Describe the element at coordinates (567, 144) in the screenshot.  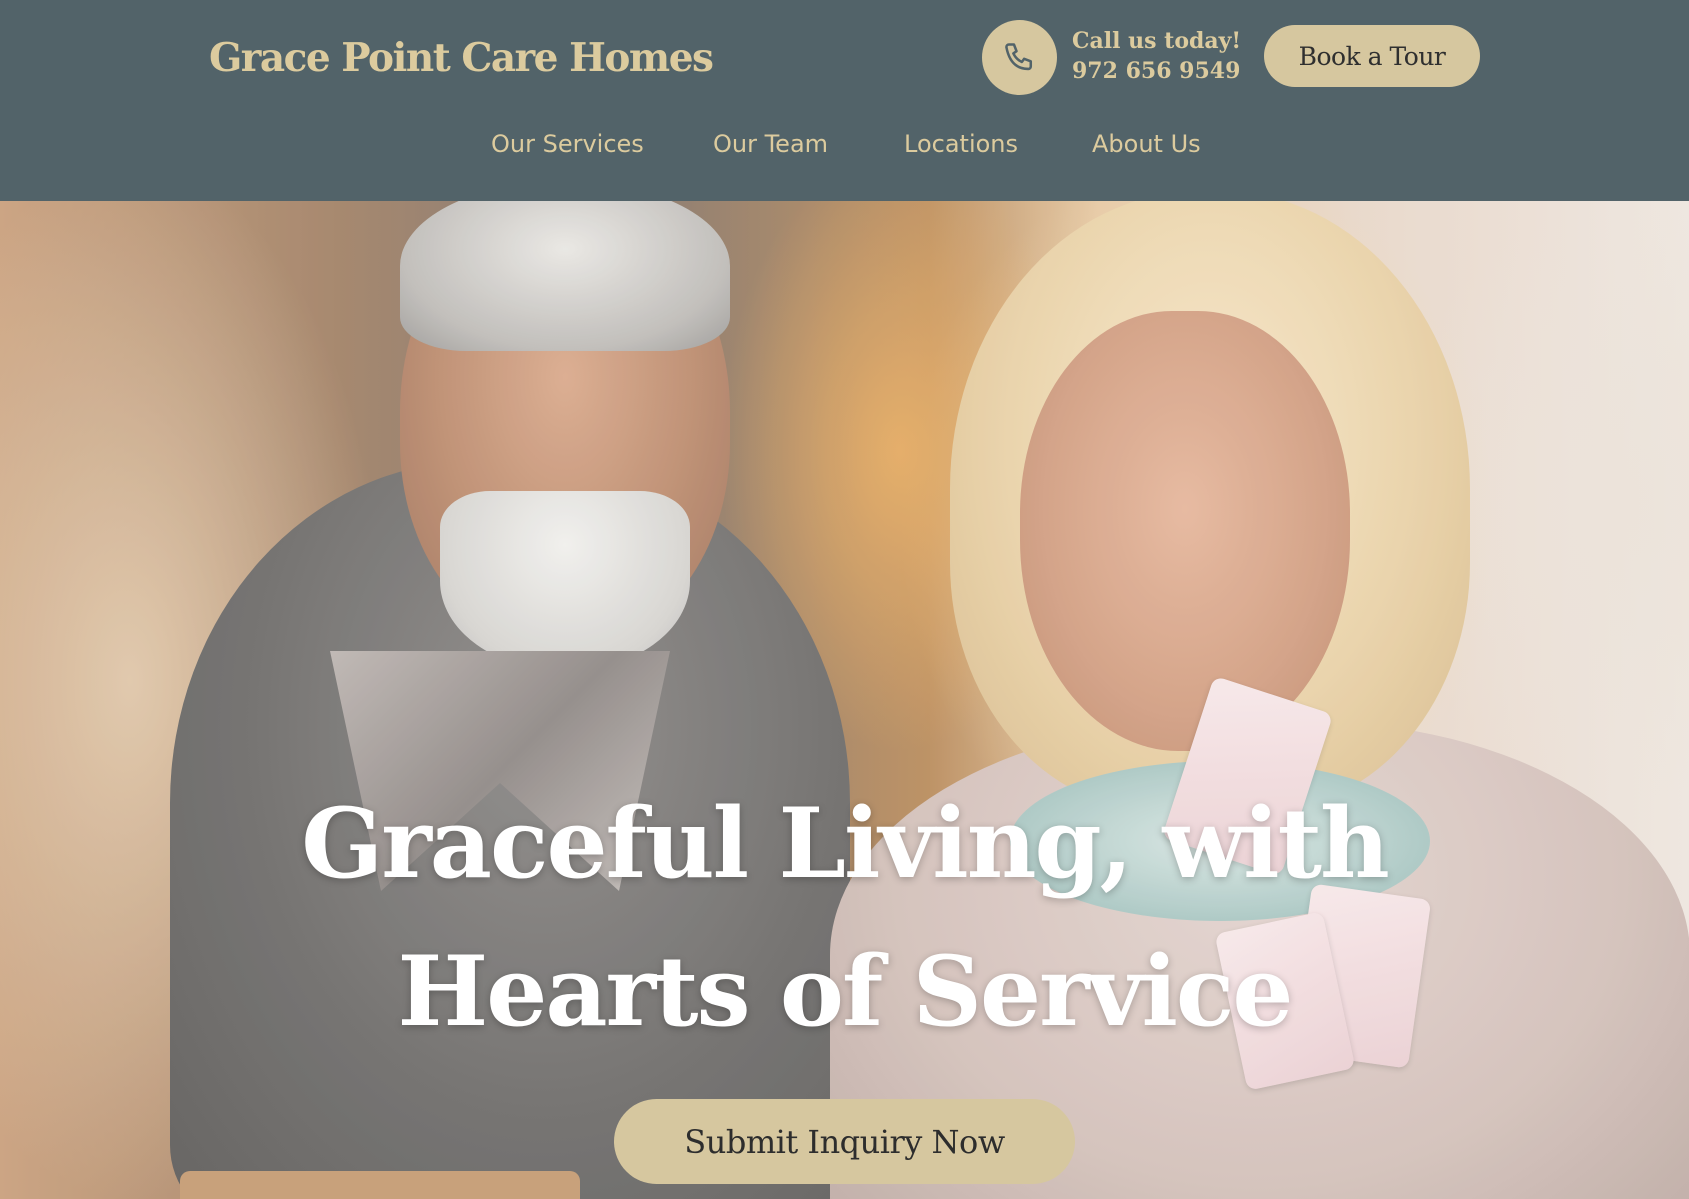
I see `nav-item-our-services: Our Services` at that location.